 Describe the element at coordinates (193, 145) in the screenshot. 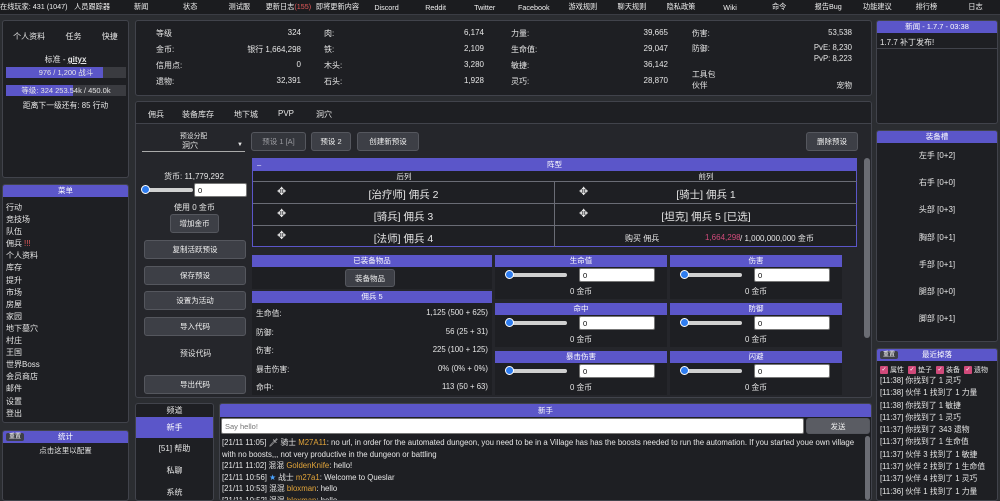

I see `preset-select: 洞穴 ▼` at that location.